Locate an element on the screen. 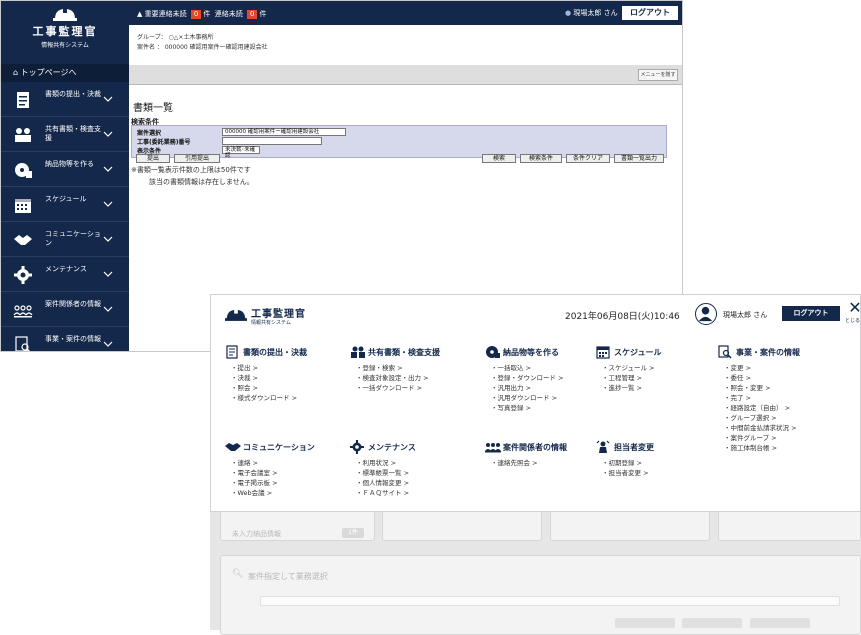 This screenshot has width=861, height=635. menu-link: 照会 > is located at coordinates (264, 388).